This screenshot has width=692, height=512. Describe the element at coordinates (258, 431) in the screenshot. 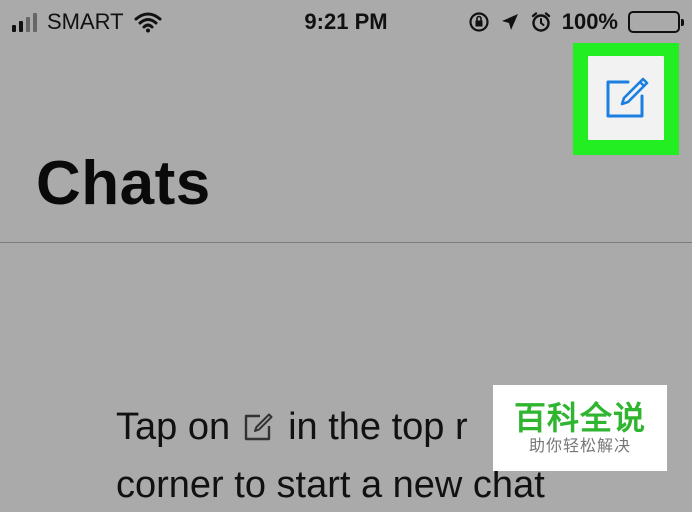

I see `inline-compose-icon` at that location.